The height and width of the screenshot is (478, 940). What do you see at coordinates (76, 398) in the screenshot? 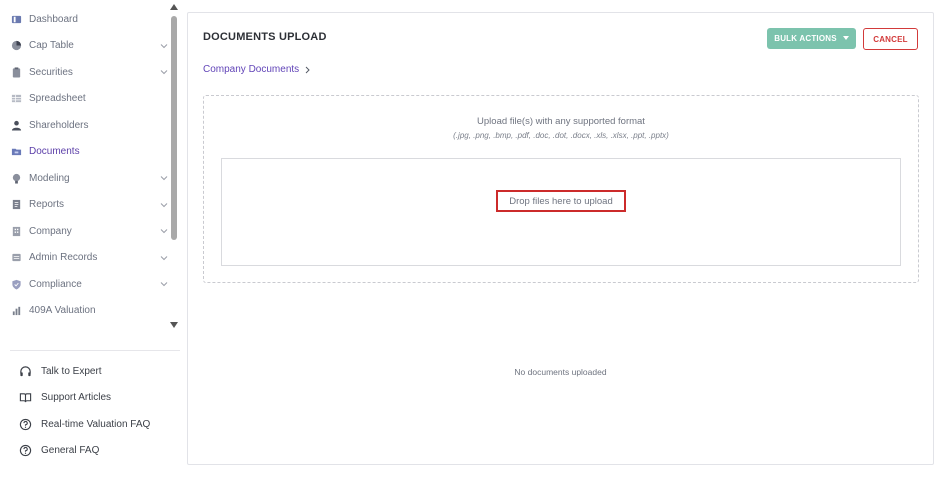
I see `help-item-label: Support Articles` at bounding box center [76, 398].